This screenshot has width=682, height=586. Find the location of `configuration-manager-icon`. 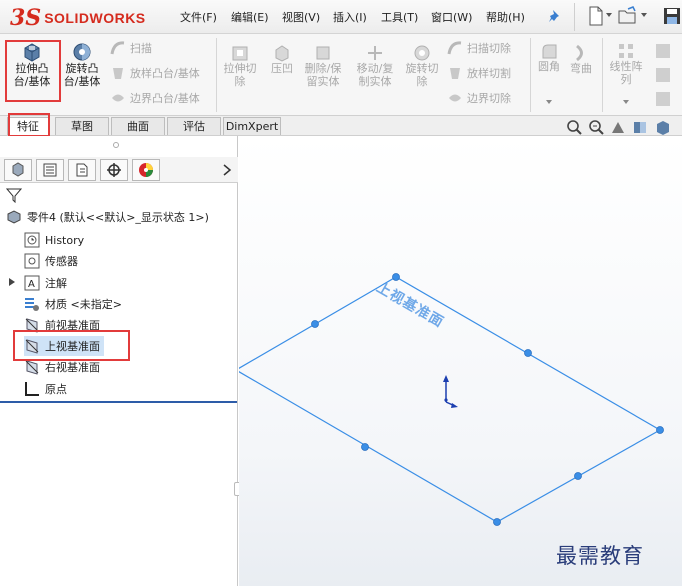

configuration-manager-icon is located at coordinates (82, 170).